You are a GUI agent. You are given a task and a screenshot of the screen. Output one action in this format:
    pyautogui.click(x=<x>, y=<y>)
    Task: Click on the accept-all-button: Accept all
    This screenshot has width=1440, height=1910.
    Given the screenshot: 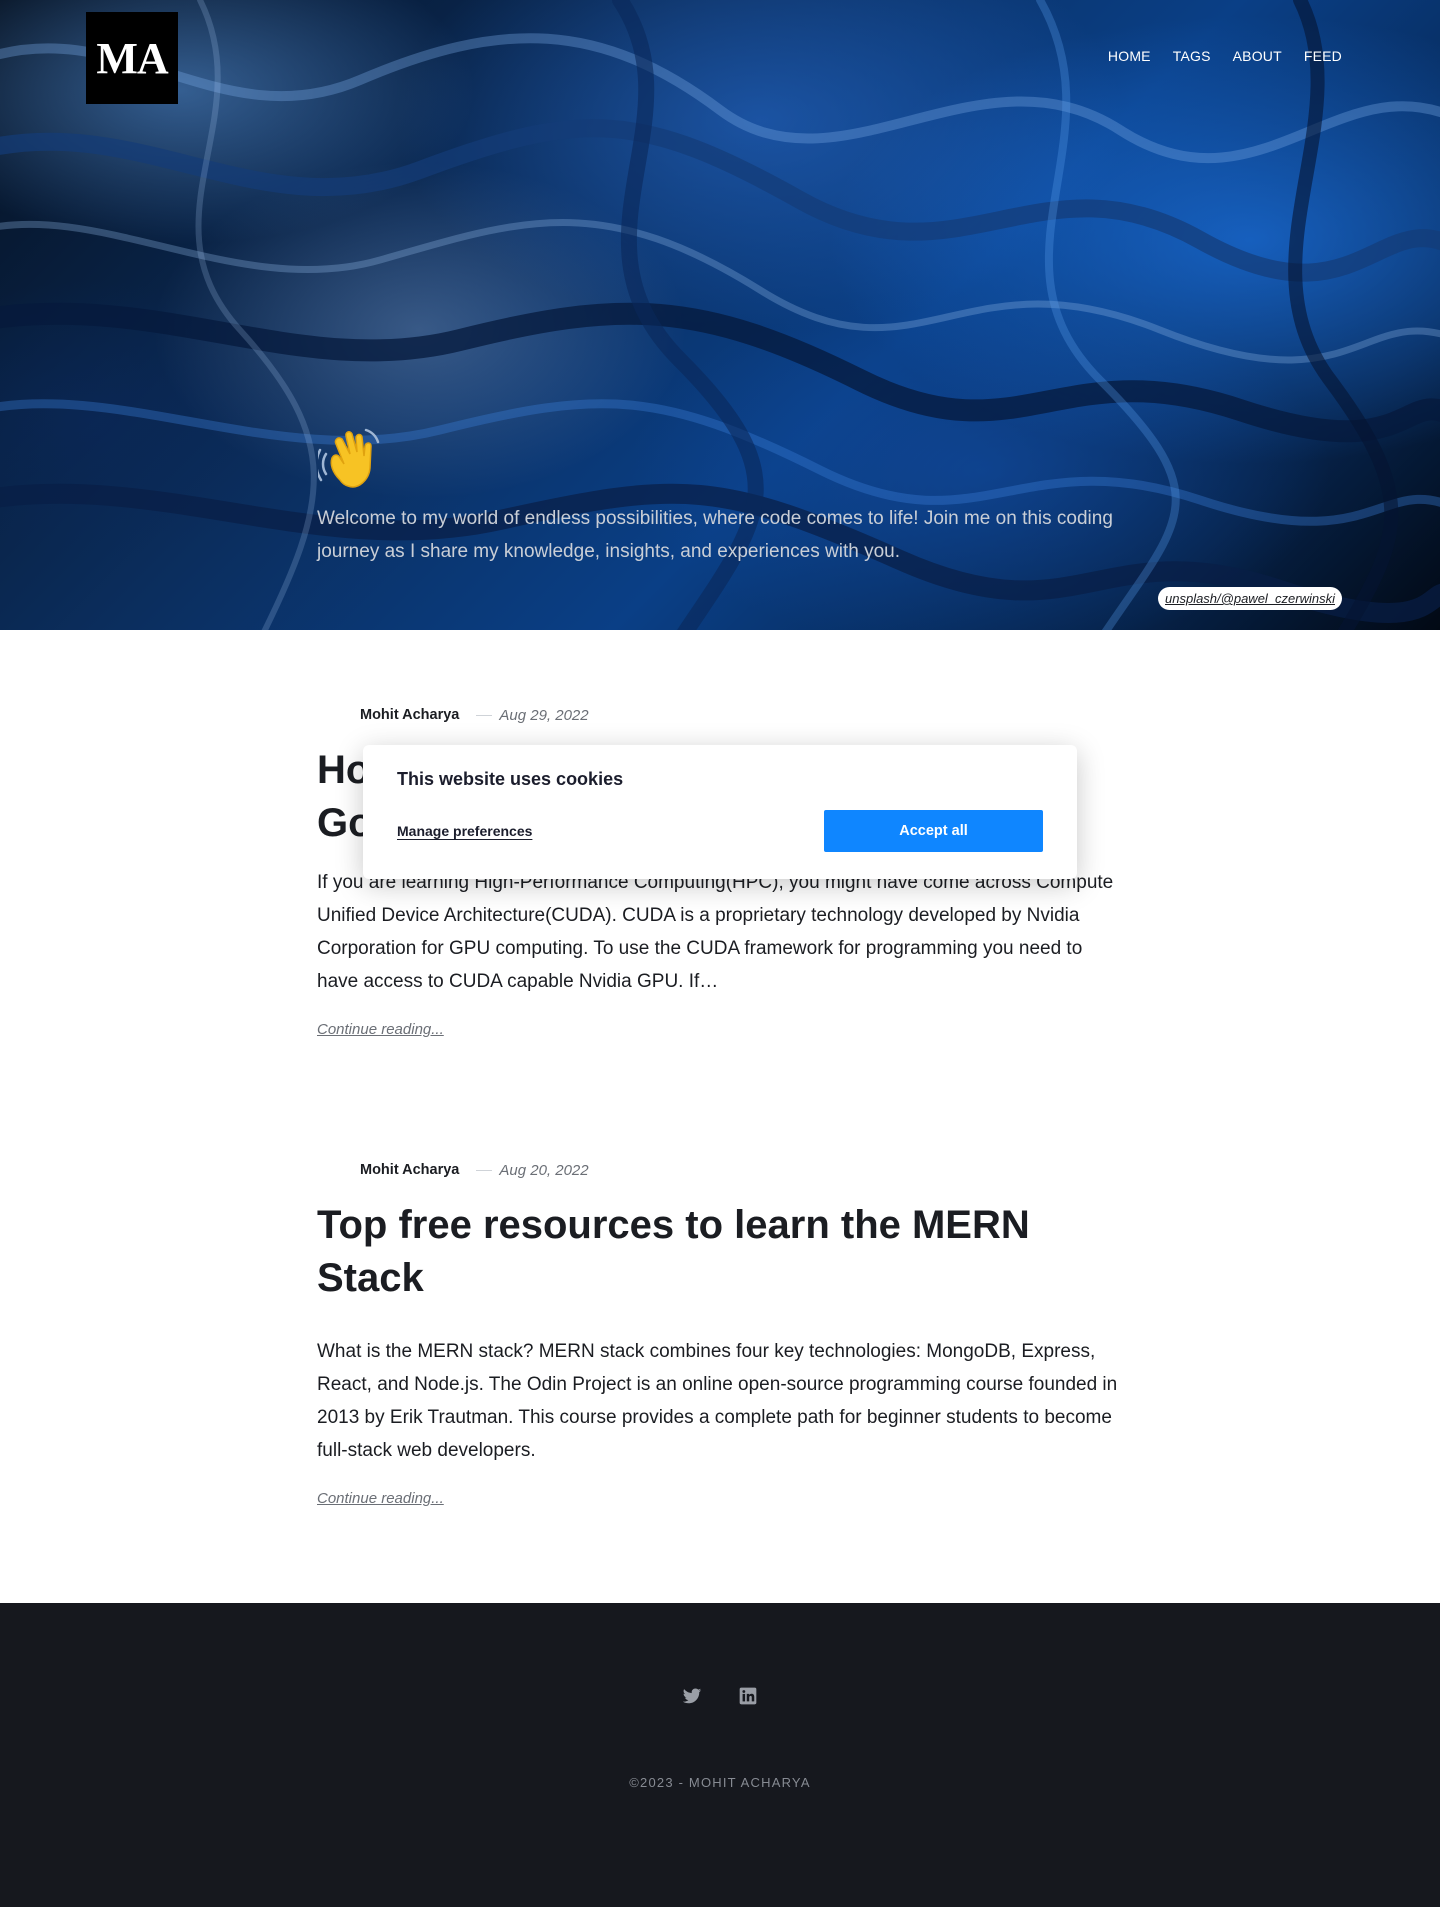 What is the action you would take?
    pyautogui.click(x=933, y=831)
    